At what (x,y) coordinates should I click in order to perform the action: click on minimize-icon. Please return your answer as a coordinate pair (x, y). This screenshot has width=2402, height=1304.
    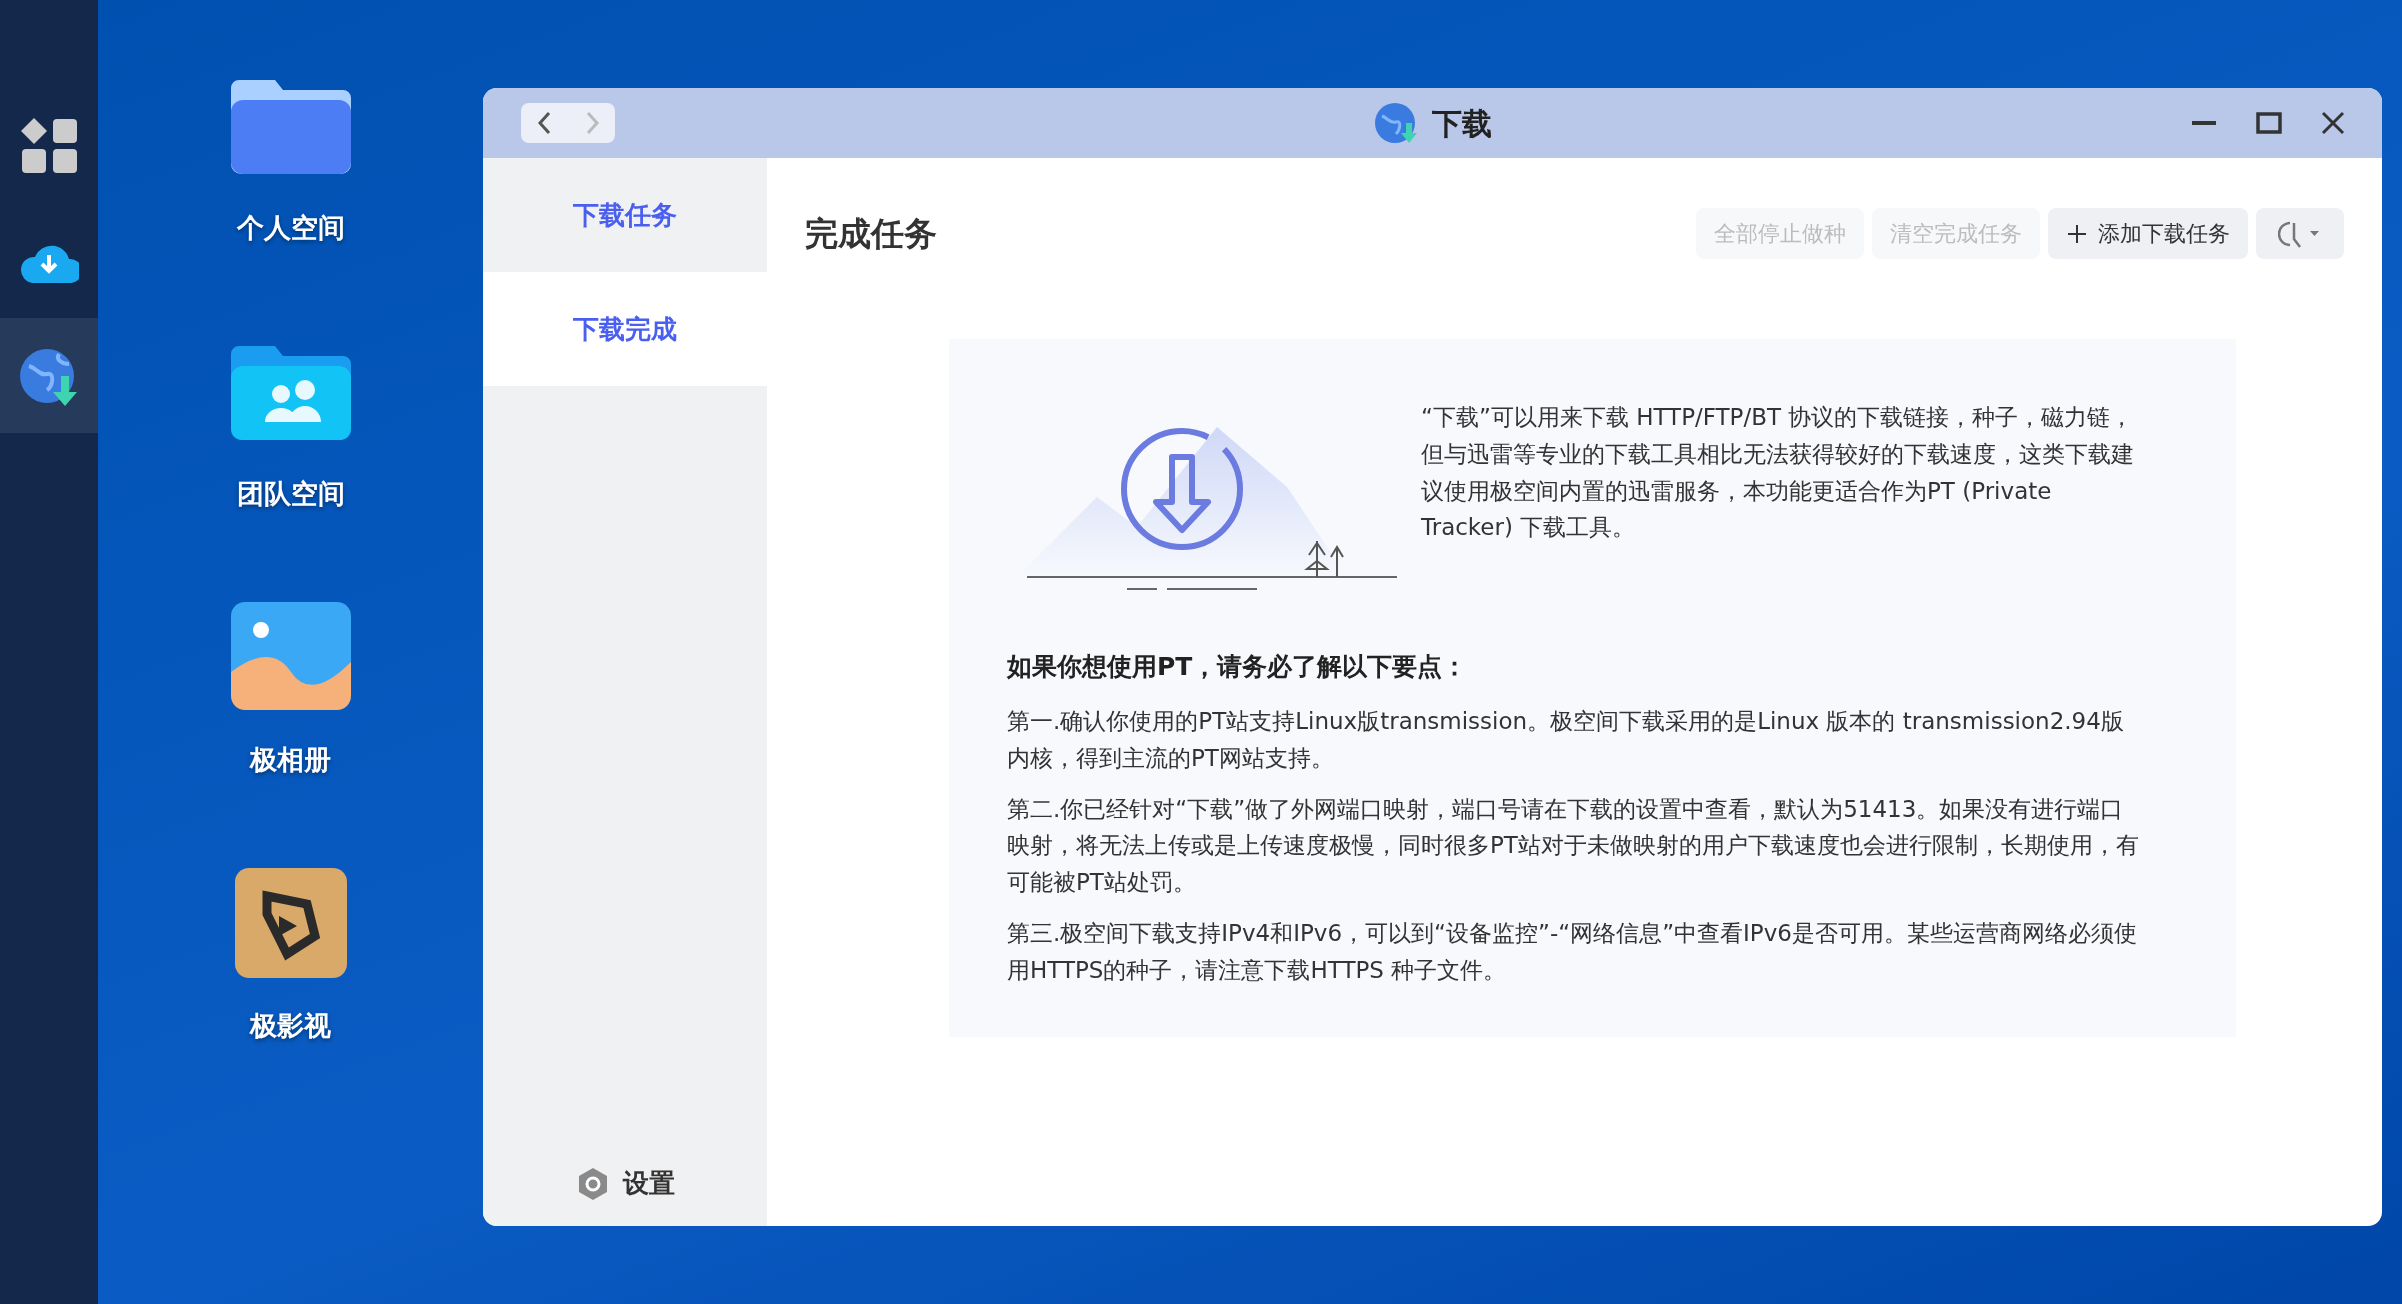
    Looking at the image, I should click on (2204, 123).